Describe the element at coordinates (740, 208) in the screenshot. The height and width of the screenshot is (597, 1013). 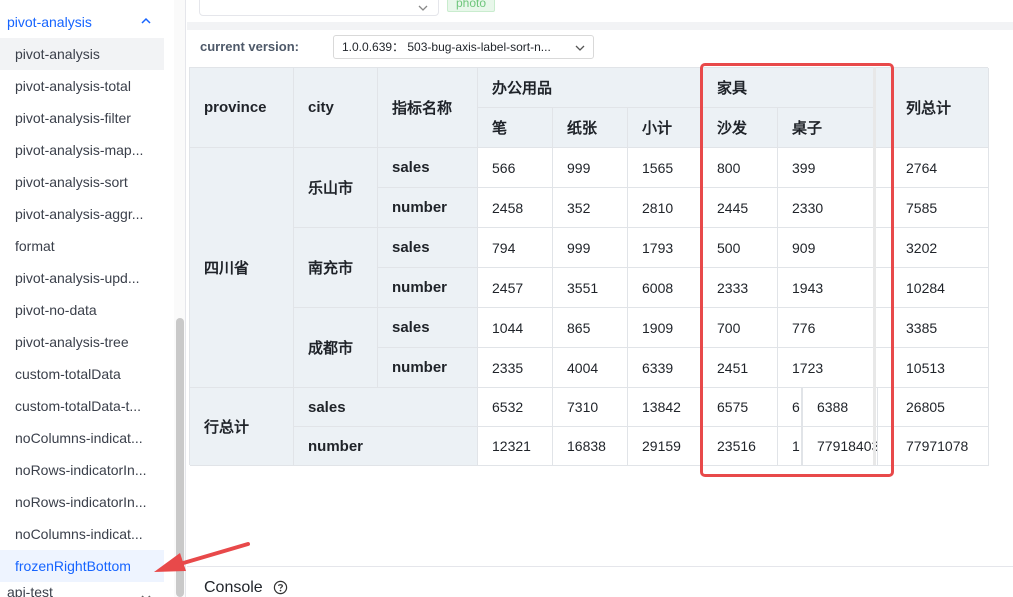
I see `table-cell: 2445` at that location.